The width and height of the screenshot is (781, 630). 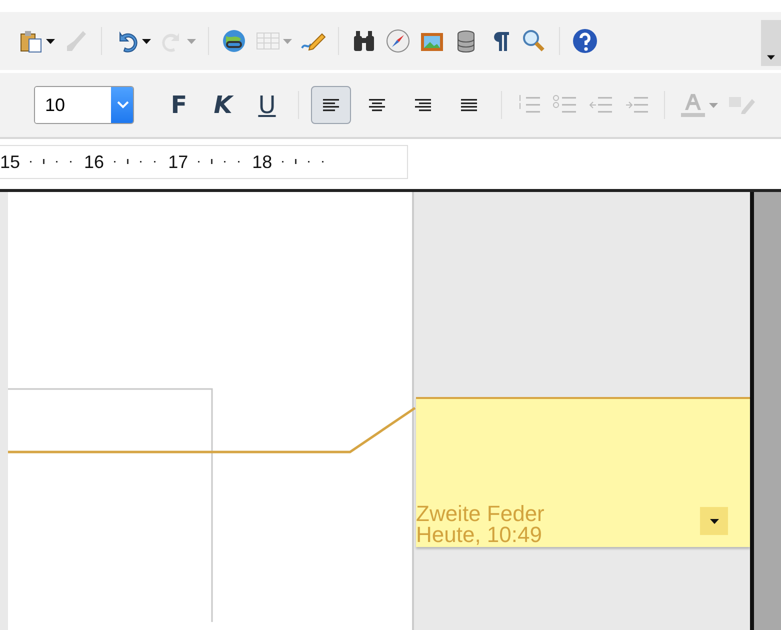 I want to click on ruler-number: 16, so click(x=94, y=162).